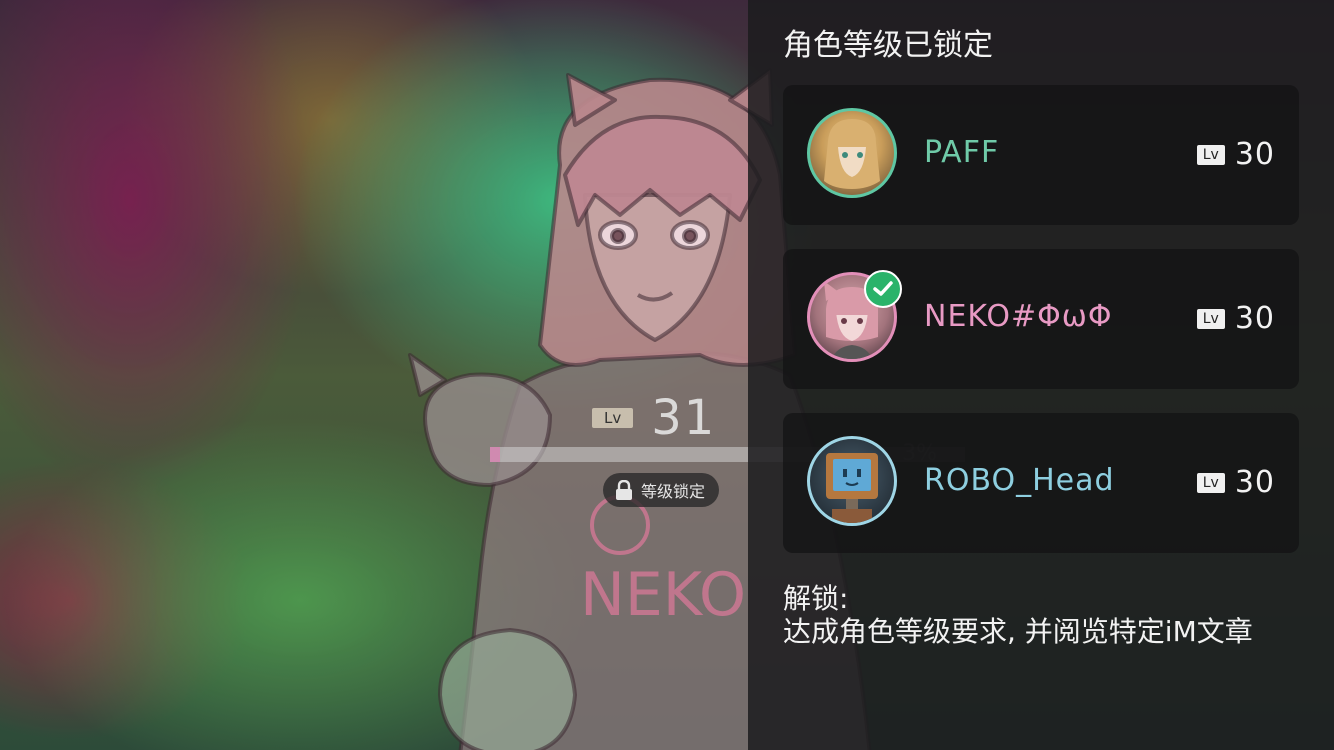 This screenshot has width=1334, height=750. Describe the element at coordinates (624, 490) in the screenshot. I see `lock-icon` at that location.